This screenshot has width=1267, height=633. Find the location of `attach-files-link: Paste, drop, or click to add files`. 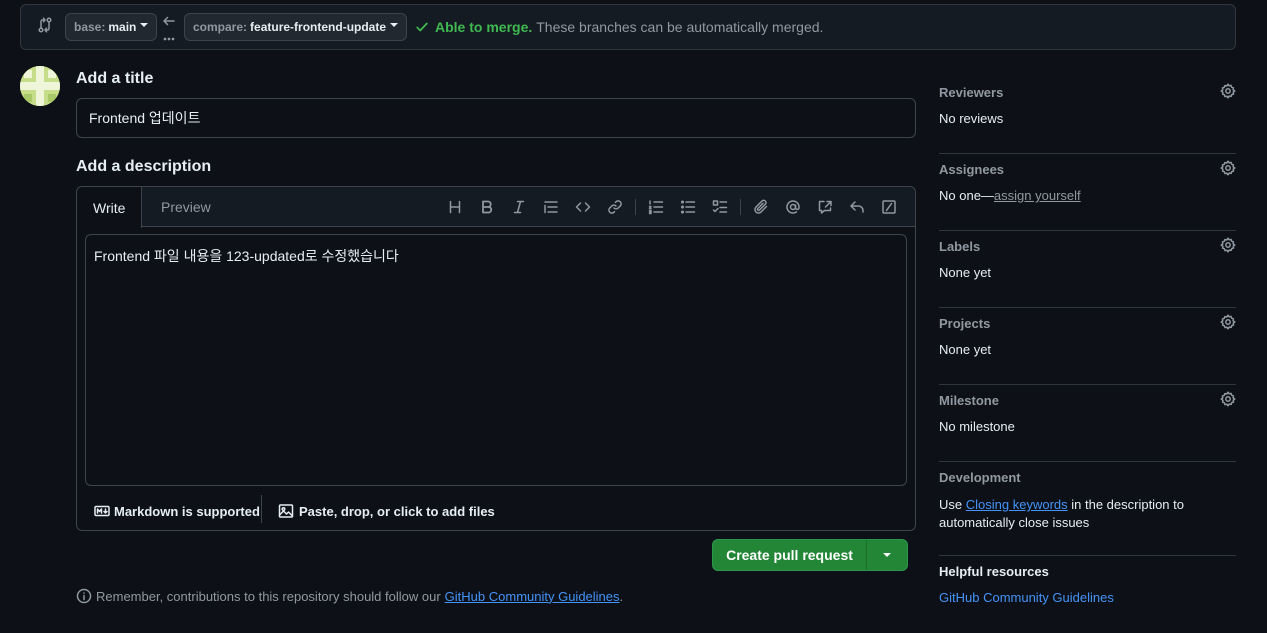

attach-files-link: Paste, drop, or click to add files is located at coordinates (386, 511).